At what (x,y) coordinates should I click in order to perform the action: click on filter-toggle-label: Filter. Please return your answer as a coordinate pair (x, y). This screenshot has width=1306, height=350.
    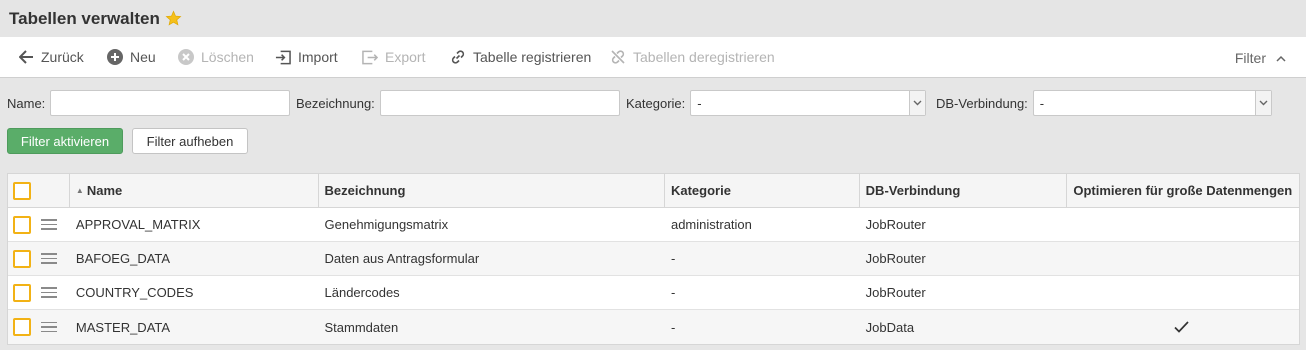
    Looking at the image, I should click on (1250, 57).